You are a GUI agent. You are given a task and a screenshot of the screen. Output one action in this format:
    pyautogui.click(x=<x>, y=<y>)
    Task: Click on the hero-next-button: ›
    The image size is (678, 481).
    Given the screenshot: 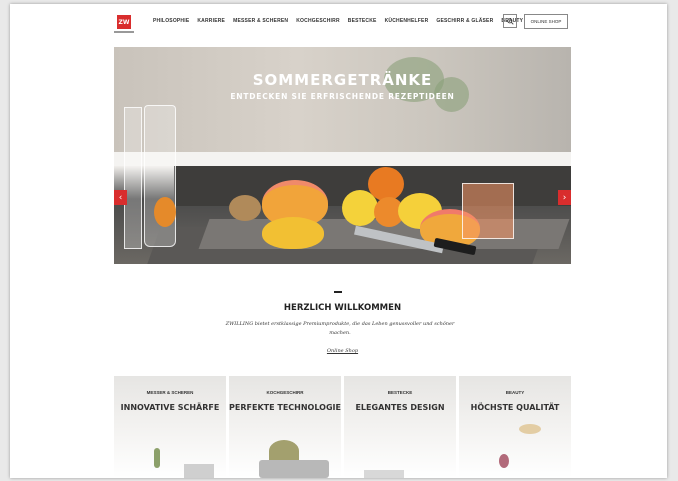 What is the action you would take?
    pyautogui.click(x=564, y=197)
    